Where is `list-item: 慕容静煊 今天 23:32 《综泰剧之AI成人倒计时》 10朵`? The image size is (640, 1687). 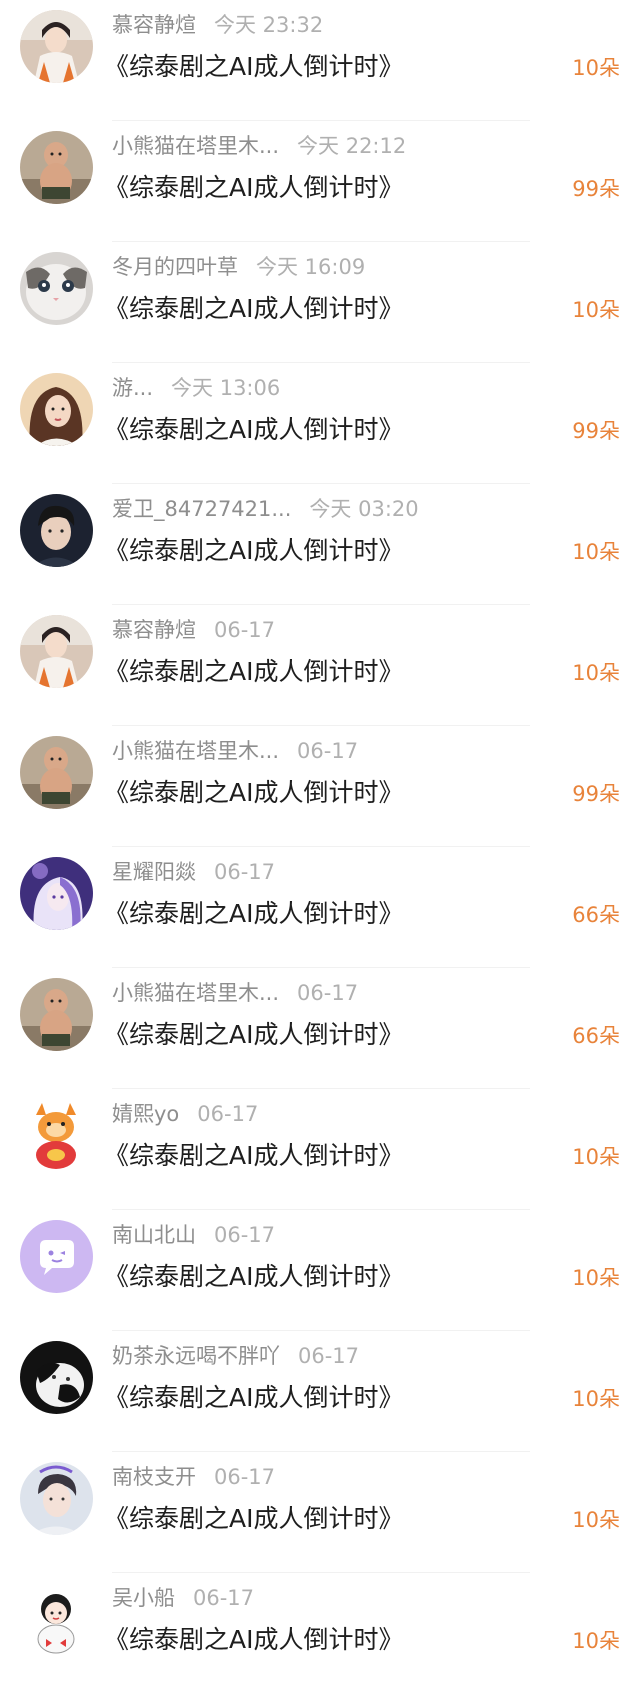
list-item: 慕容静煊 今天 23:32 《综泰剧之AI成人倒计时》 10朵 is located at coordinates (320, 60).